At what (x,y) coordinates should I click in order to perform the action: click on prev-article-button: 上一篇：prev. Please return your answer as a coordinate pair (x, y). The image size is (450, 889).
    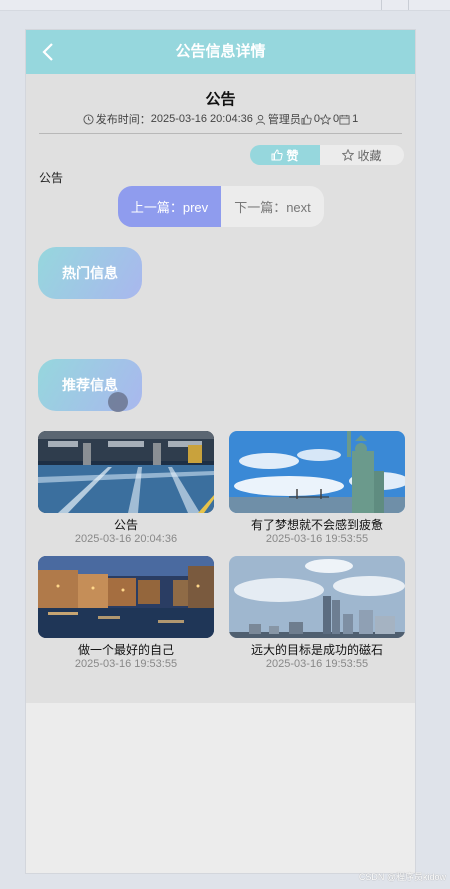
    Looking at the image, I should click on (169, 206).